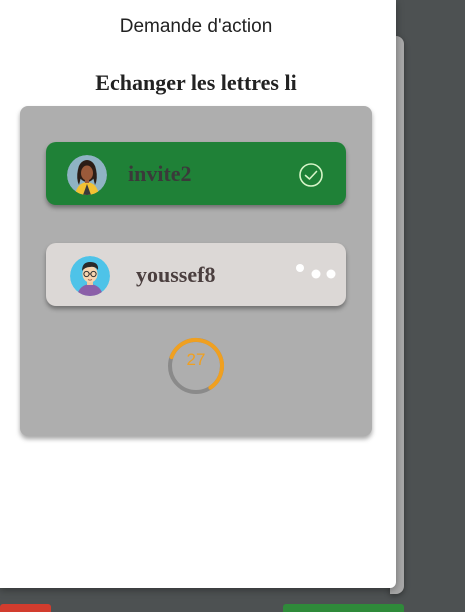 The height and width of the screenshot is (612, 465). I want to click on bottom-green-button, so click(343, 608).